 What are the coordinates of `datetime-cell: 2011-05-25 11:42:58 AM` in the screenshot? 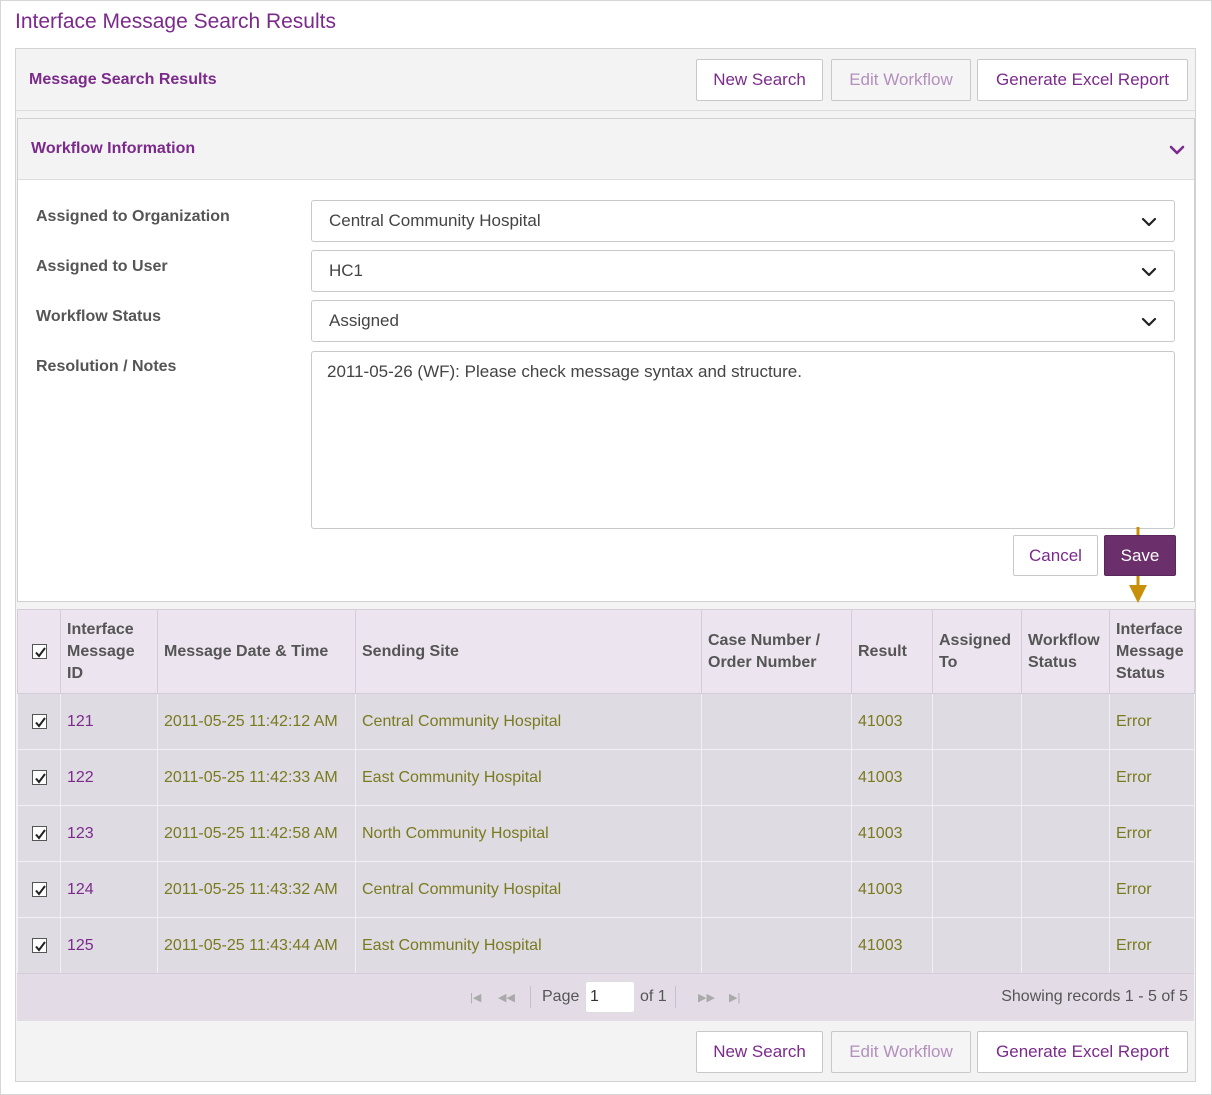 It's located at (256, 833).